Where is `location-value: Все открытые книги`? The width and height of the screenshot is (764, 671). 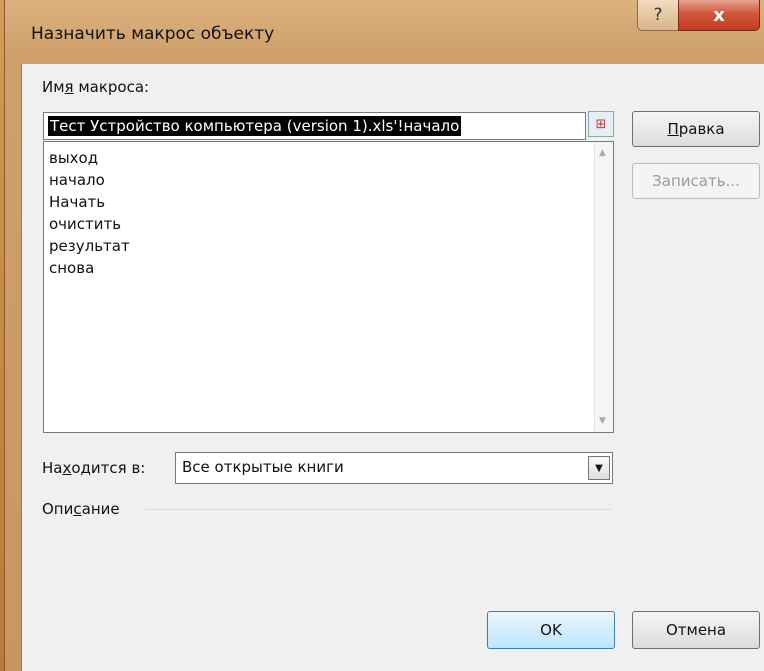
location-value: Все открытые книги is located at coordinates (263, 467).